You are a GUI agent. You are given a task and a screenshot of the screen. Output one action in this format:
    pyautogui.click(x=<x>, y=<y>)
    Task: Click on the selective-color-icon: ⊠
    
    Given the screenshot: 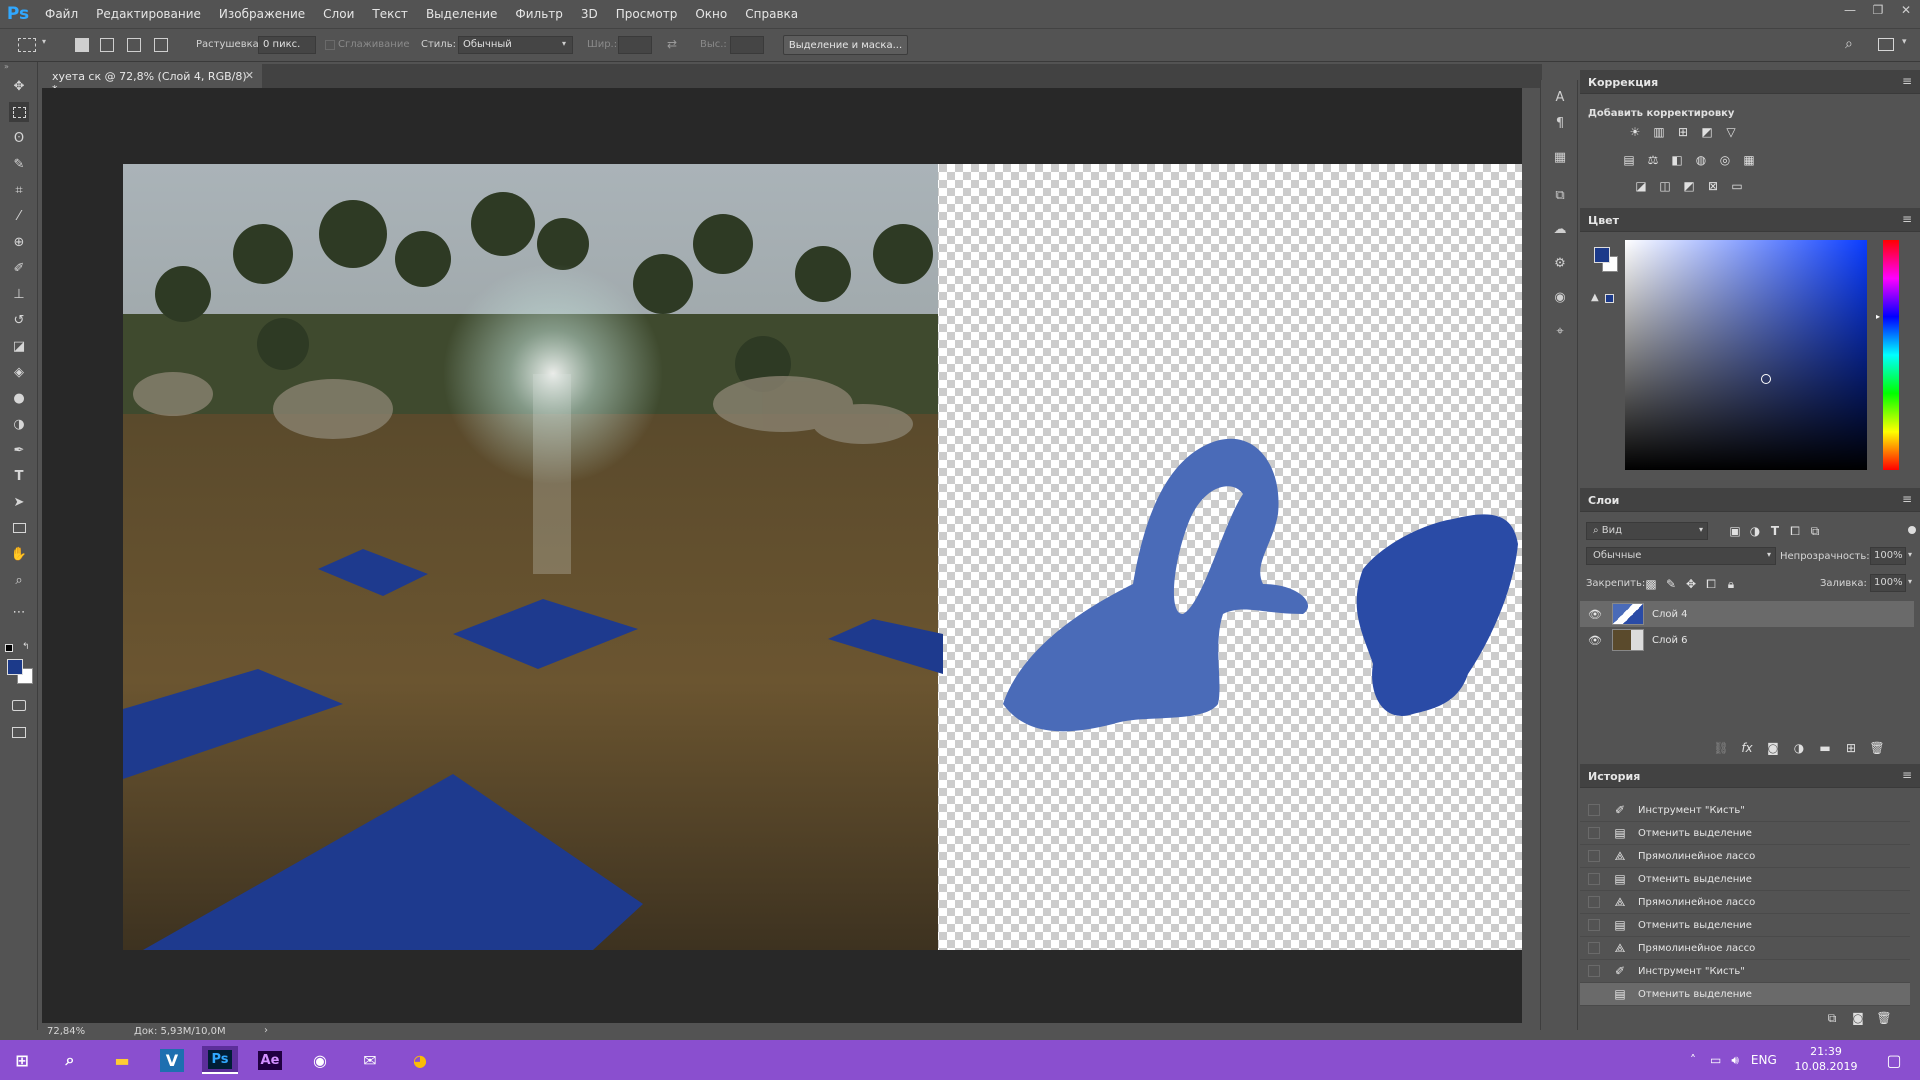 What is the action you would take?
    pyautogui.click(x=1713, y=186)
    